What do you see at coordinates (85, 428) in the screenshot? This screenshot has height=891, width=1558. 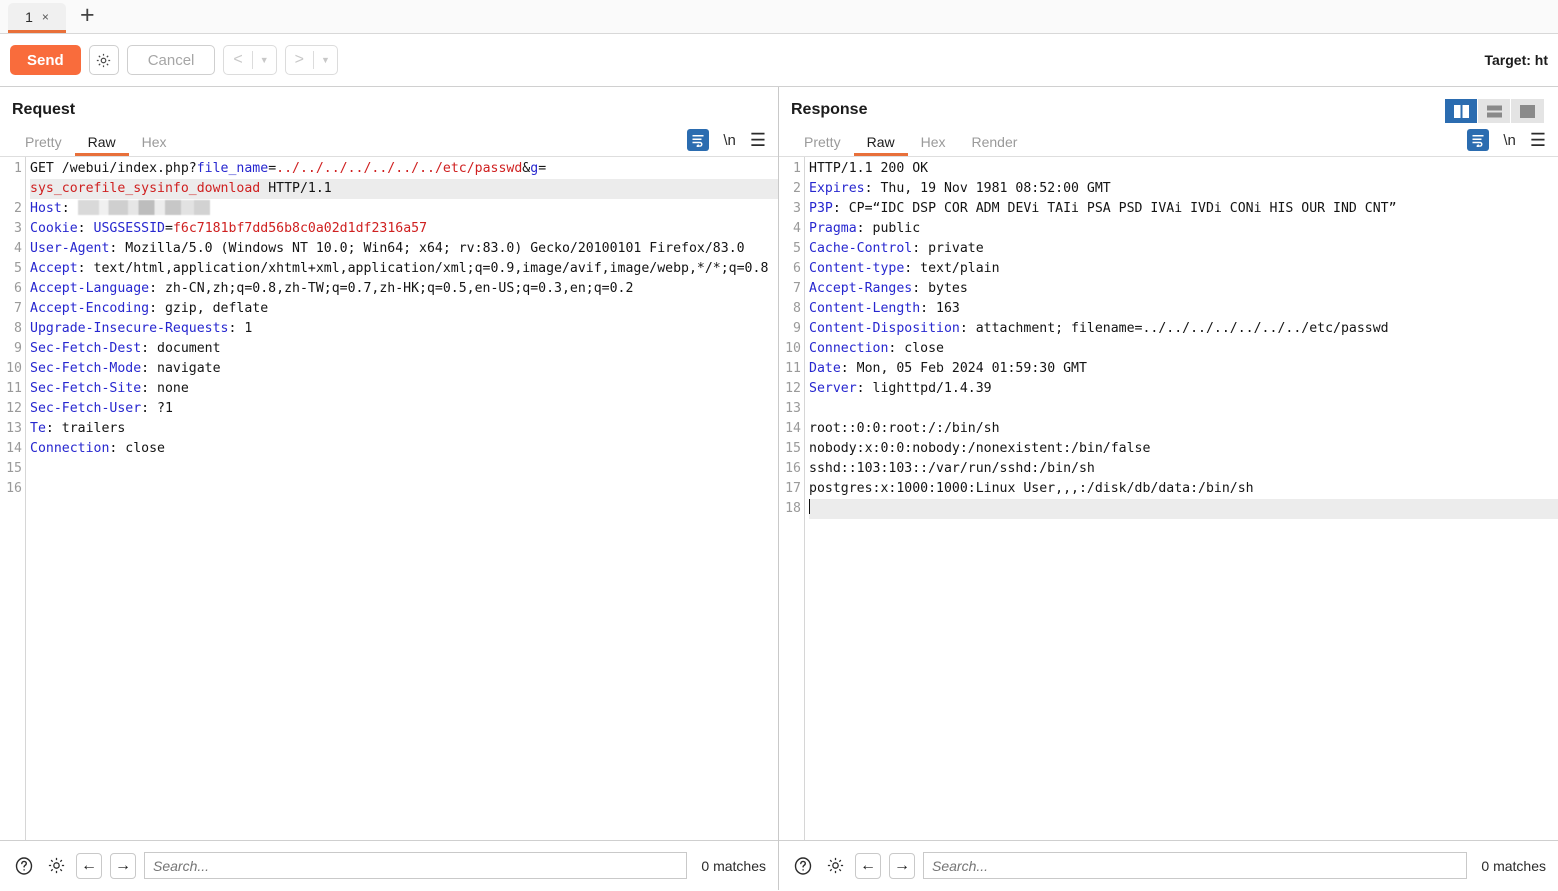 I see `code-token: : trailers` at bounding box center [85, 428].